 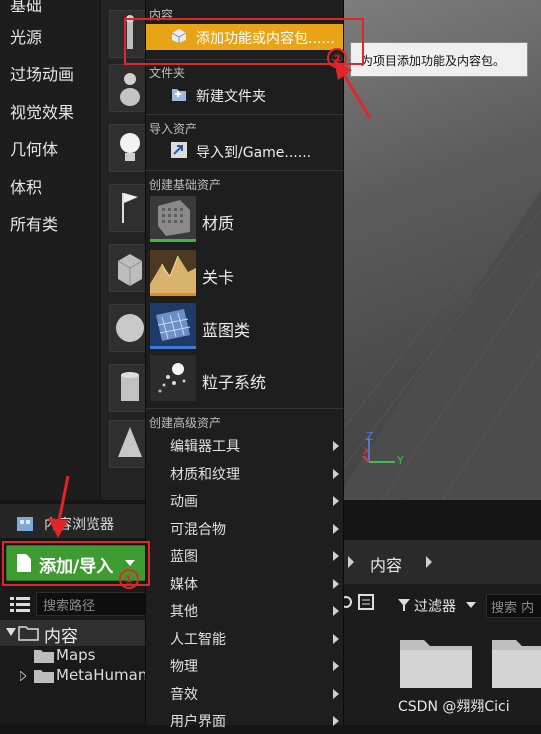 What do you see at coordinates (173, 326) in the screenshot?
I see `blueprint-class-icon` at bounding box center [173, 326].